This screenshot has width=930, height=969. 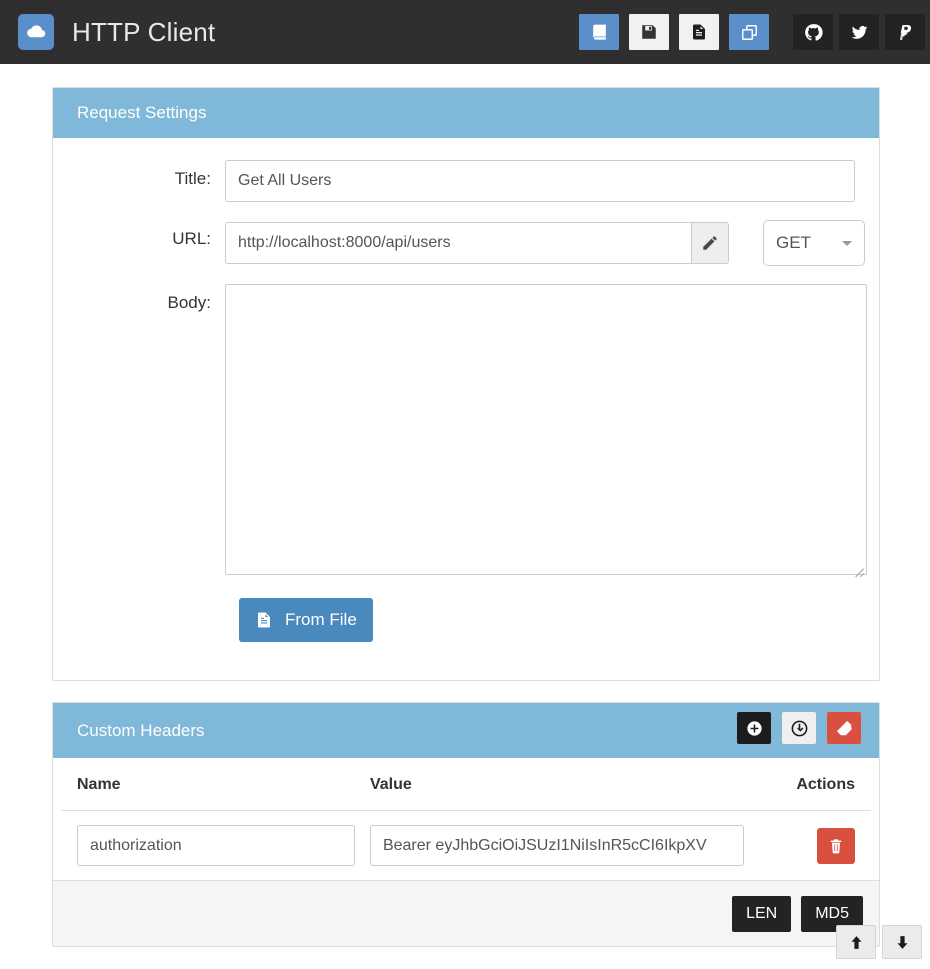 I want to click on copy-icon, so click(x=749, y=32).